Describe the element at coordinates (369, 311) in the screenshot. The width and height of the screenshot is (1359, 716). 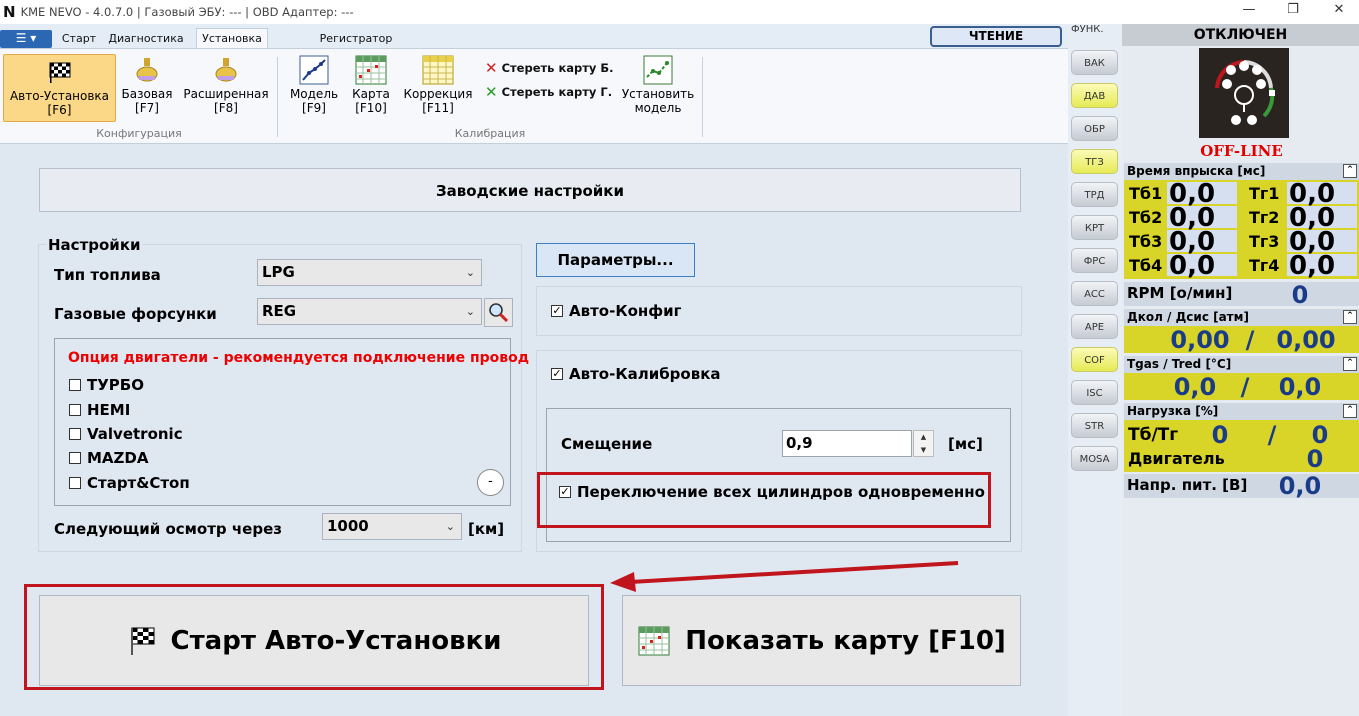
I see `injectors-select: REG ⌄` at that location.